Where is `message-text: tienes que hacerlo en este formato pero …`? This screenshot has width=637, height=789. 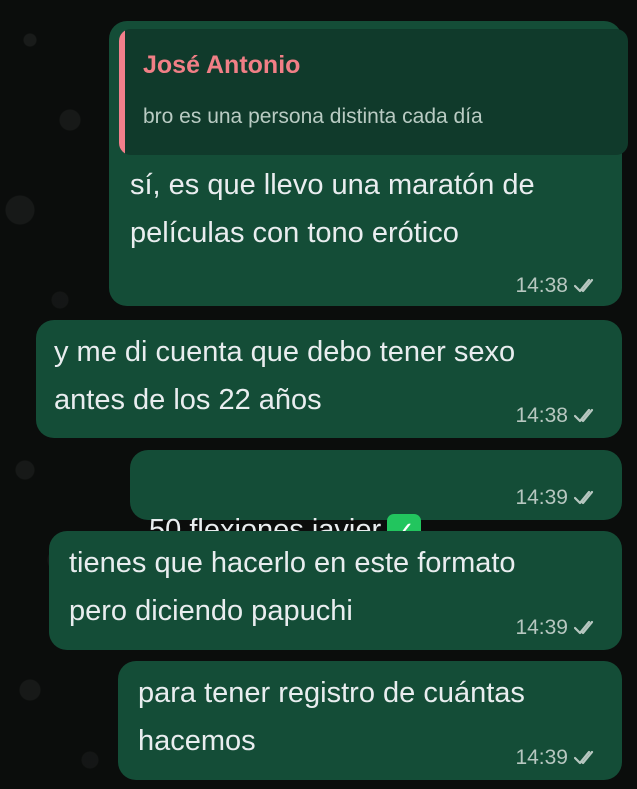
message-text: tienes que hacerlo en este formato pero … is located at coordinates (292, 587).